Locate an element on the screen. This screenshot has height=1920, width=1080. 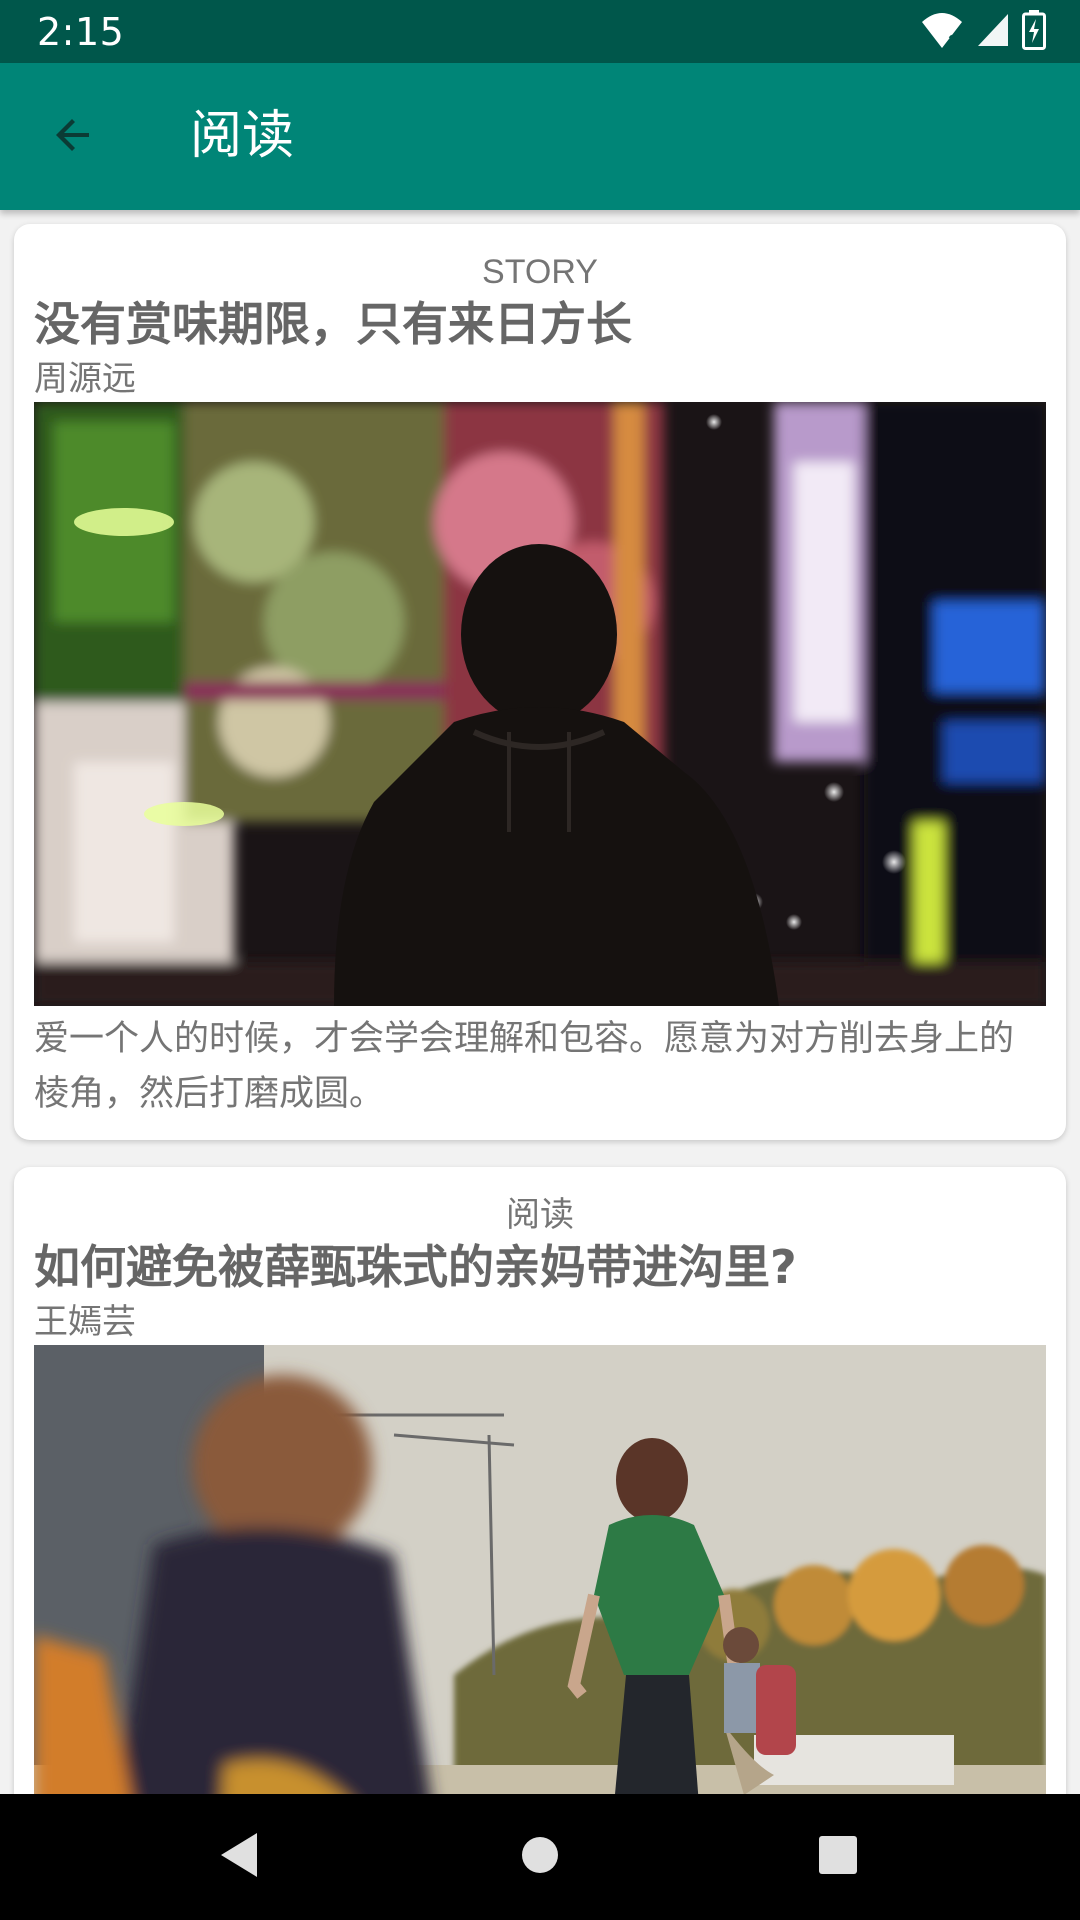
card-author: 王嫣芸 is located at coordinates (85, 1322).